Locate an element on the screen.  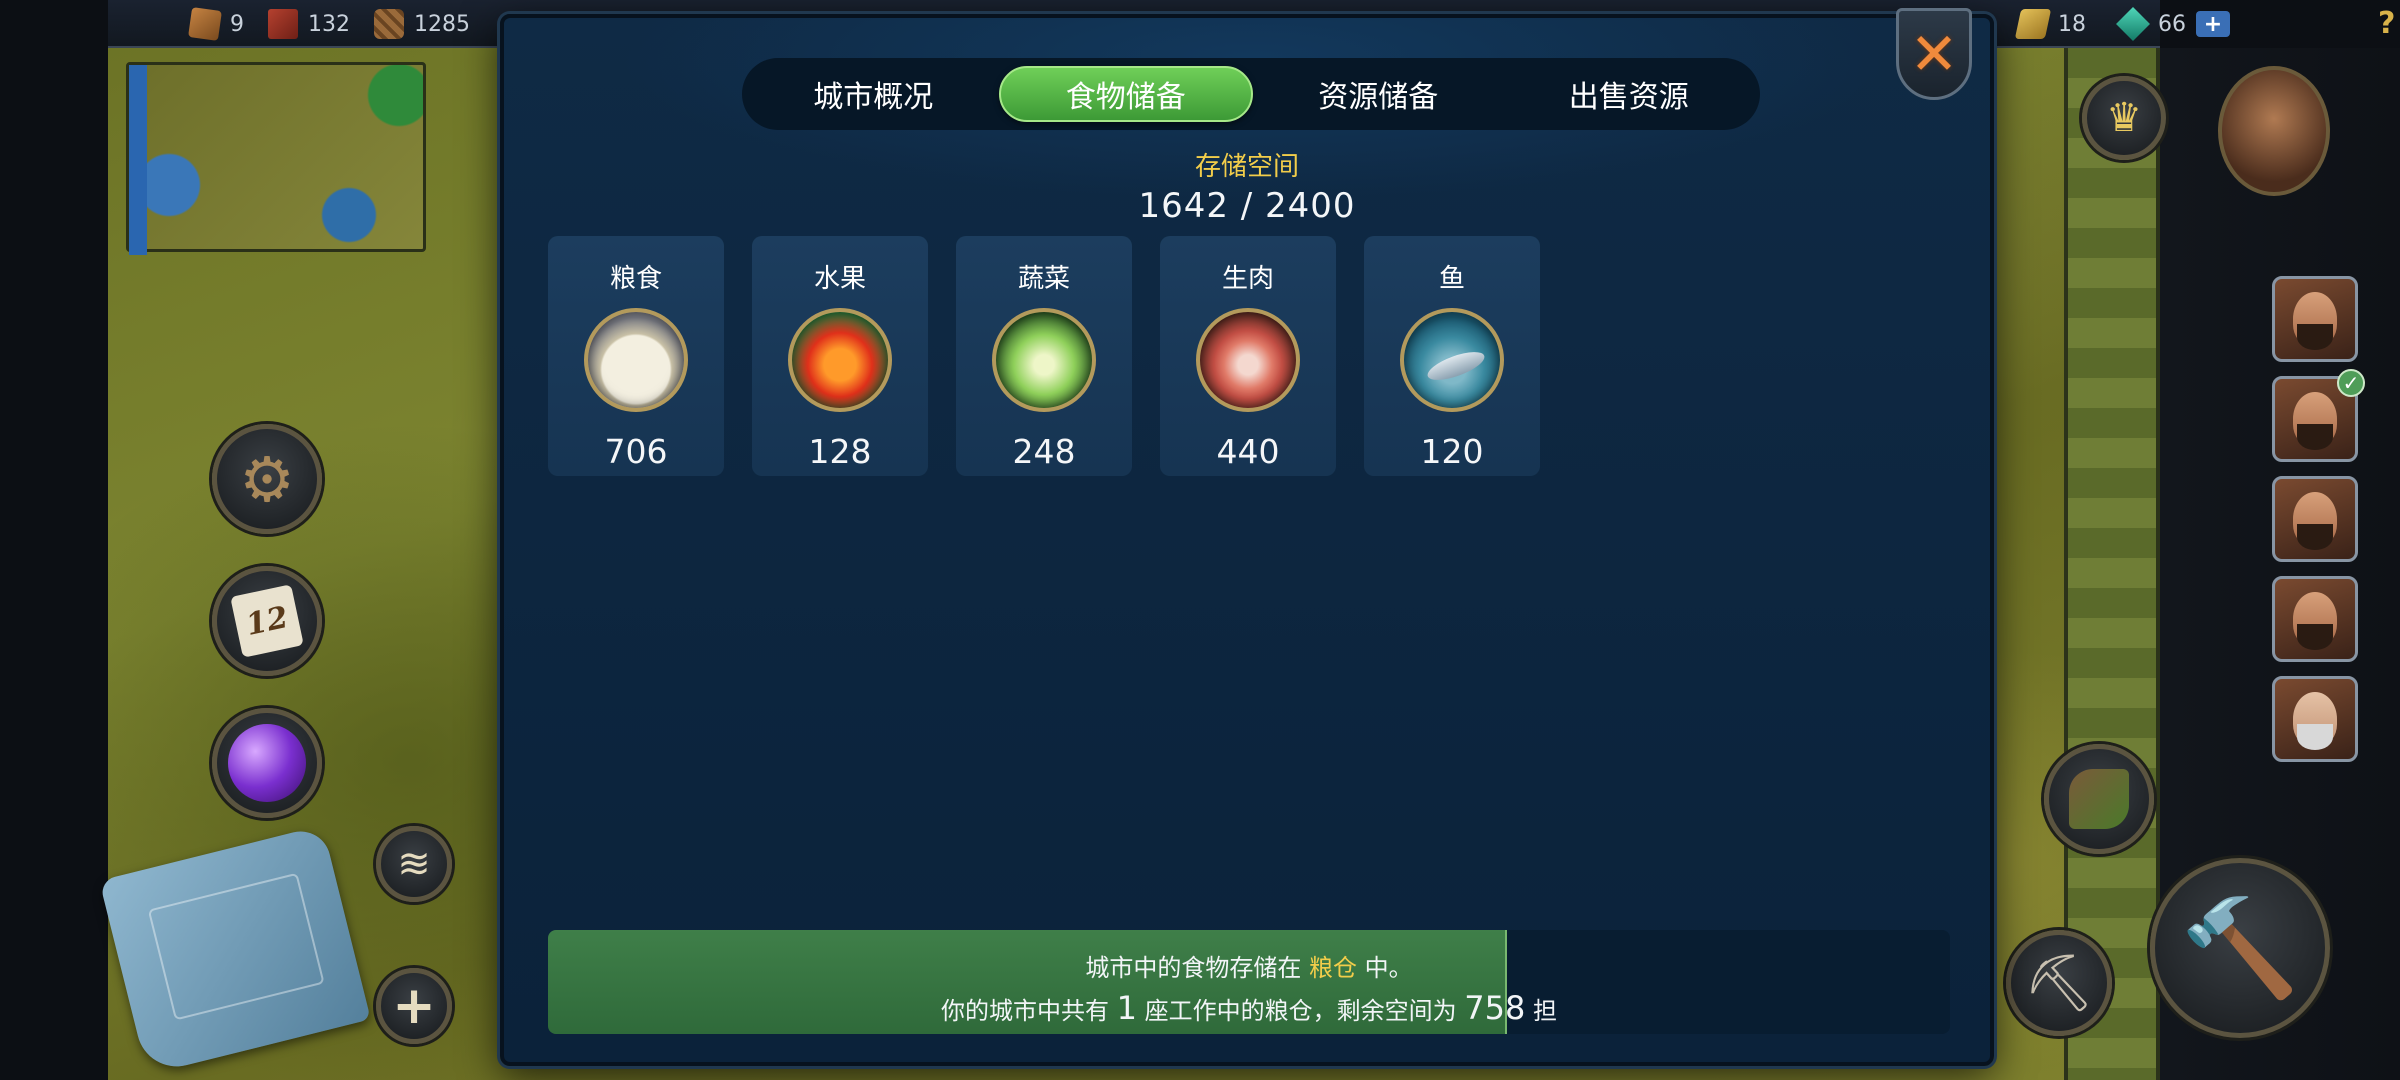
shovel-icon: ⛏ is located at coordinates (2059, 983).